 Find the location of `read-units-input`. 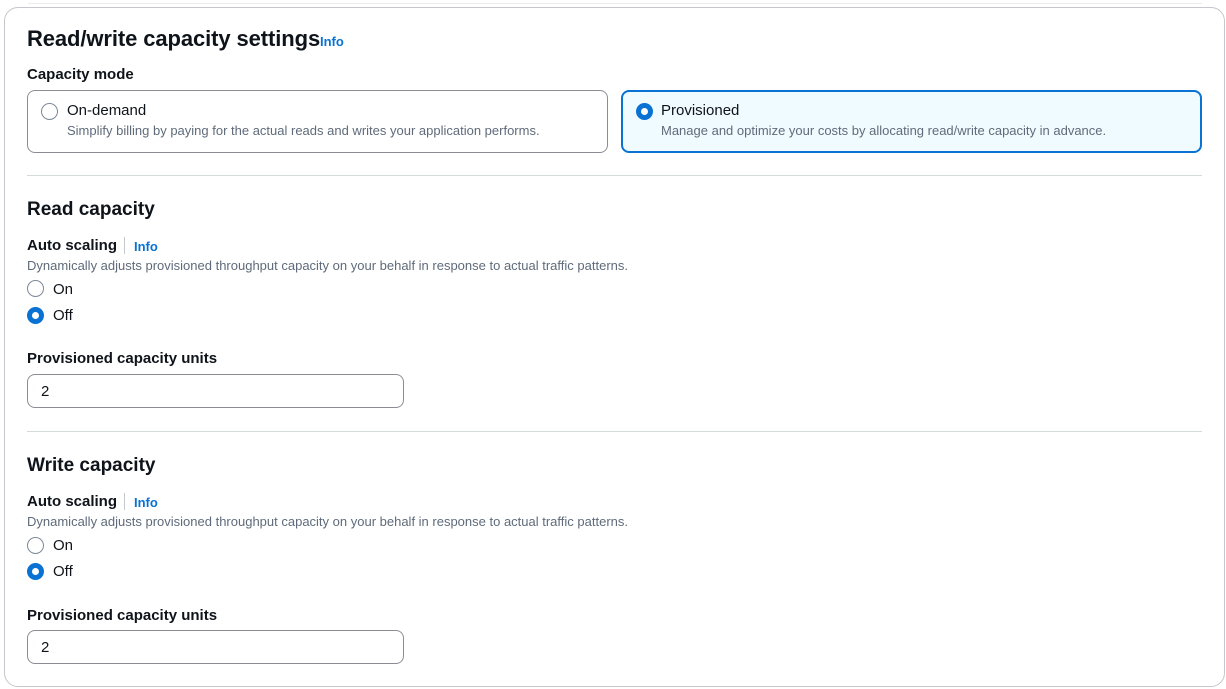

read-units-input is located at coordinates (215, 391).